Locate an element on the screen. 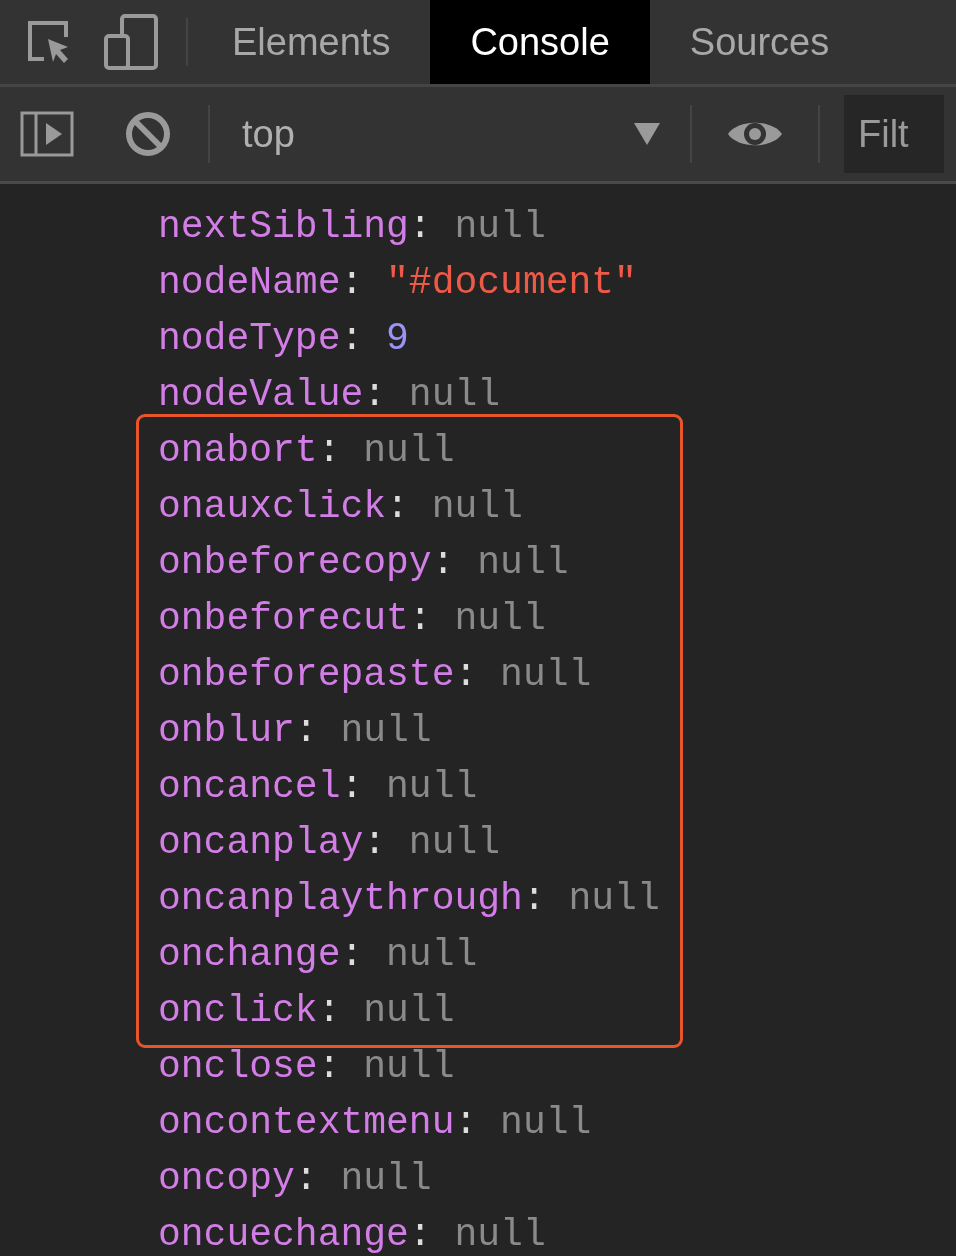 The width and height of the screenshot is (956, 1256). property-name: onchange: is located at coordinates (261, 954).